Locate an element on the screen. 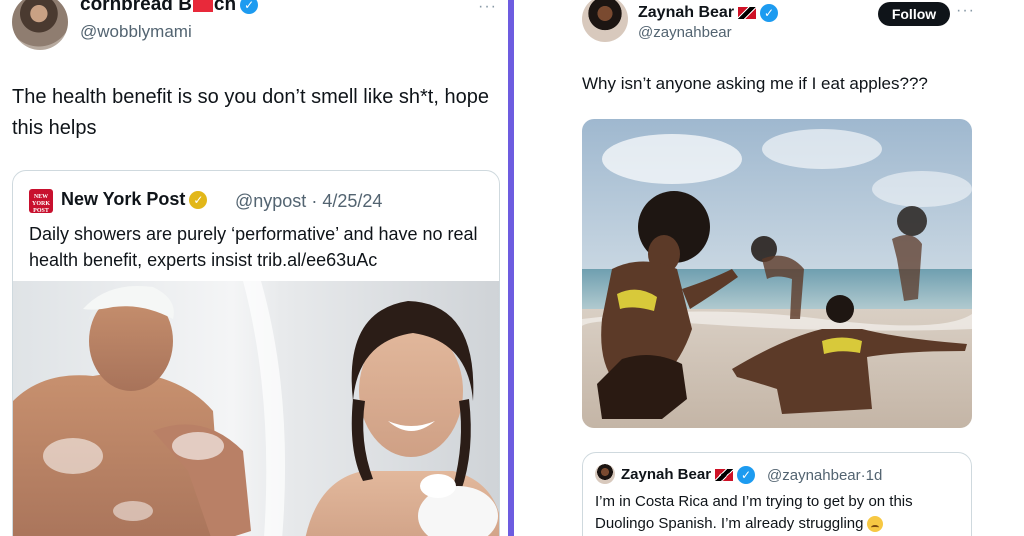 The height and width of the screenshot is (536, 1024). quoted-user-name: Zaynah Bear ✓ is located at coordinates (688, 475).